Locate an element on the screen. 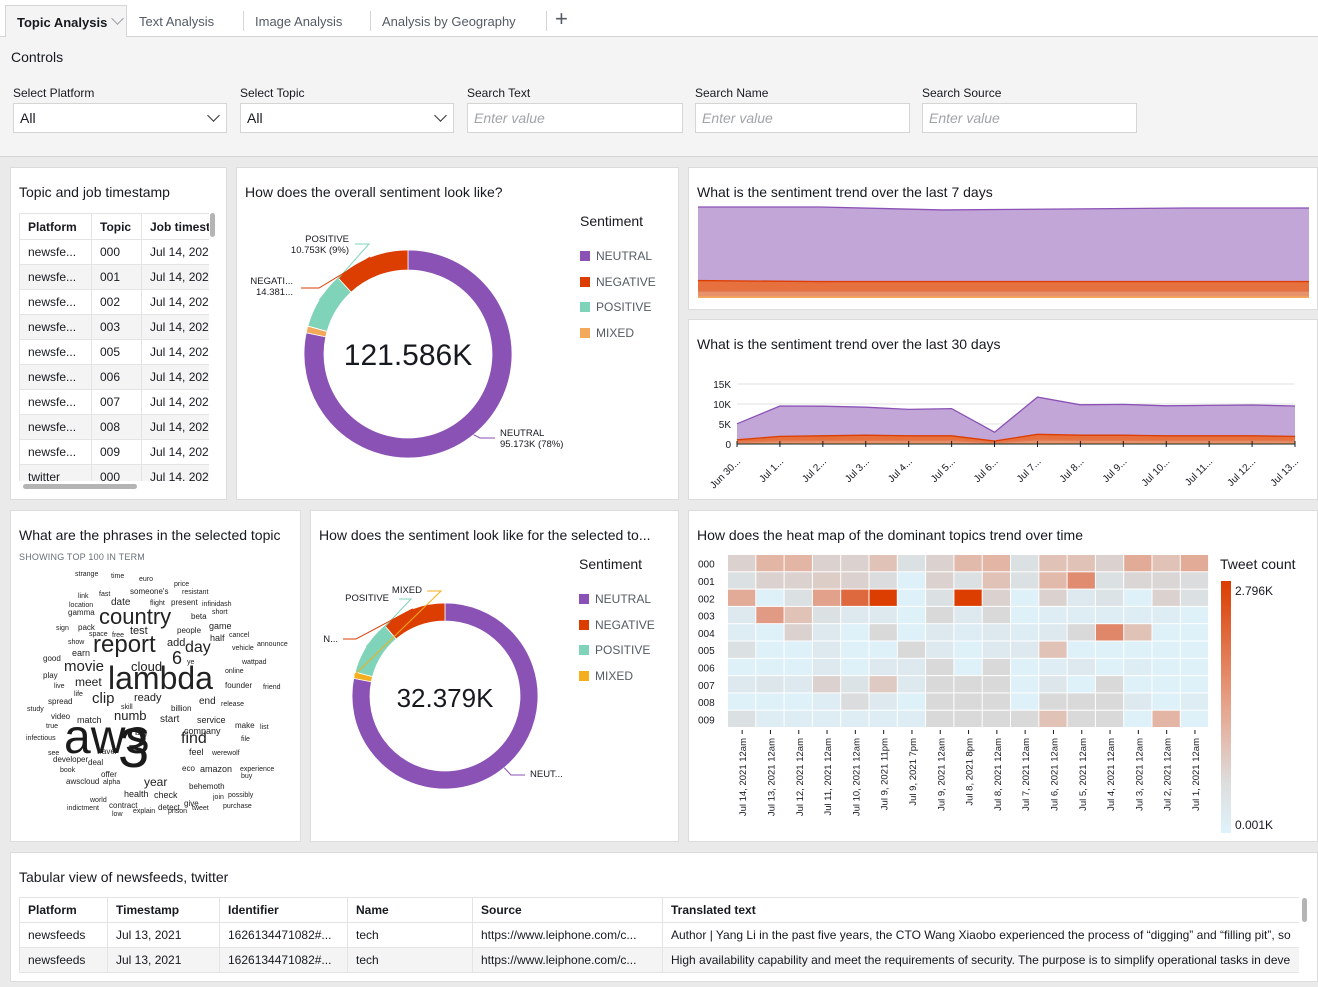 Image resolution: width=1318 pixels, height=987 pixels. column-header: Job timest is located at coordinates (176, 227).